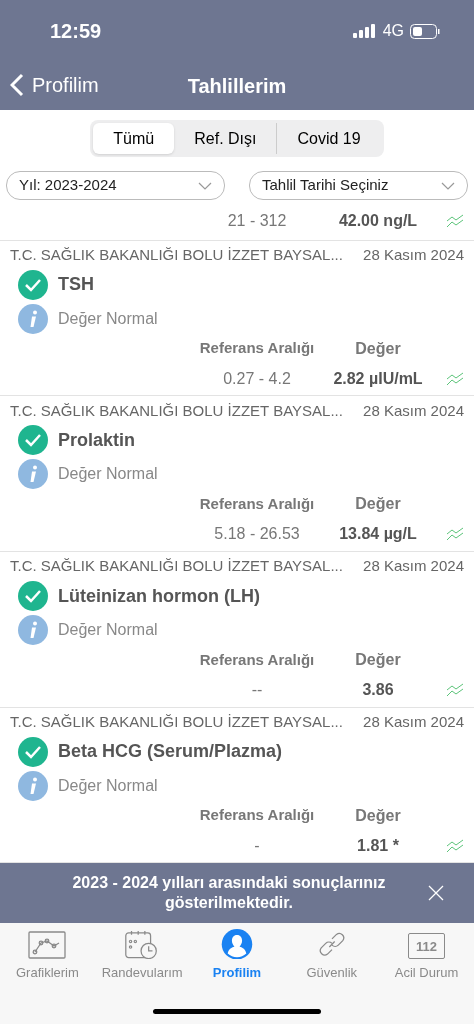 The image size is (474, 1024). What do you see at coordinates (436, 893) in the screenshot?
I see `close-icon` at bounding box center [436, 893].